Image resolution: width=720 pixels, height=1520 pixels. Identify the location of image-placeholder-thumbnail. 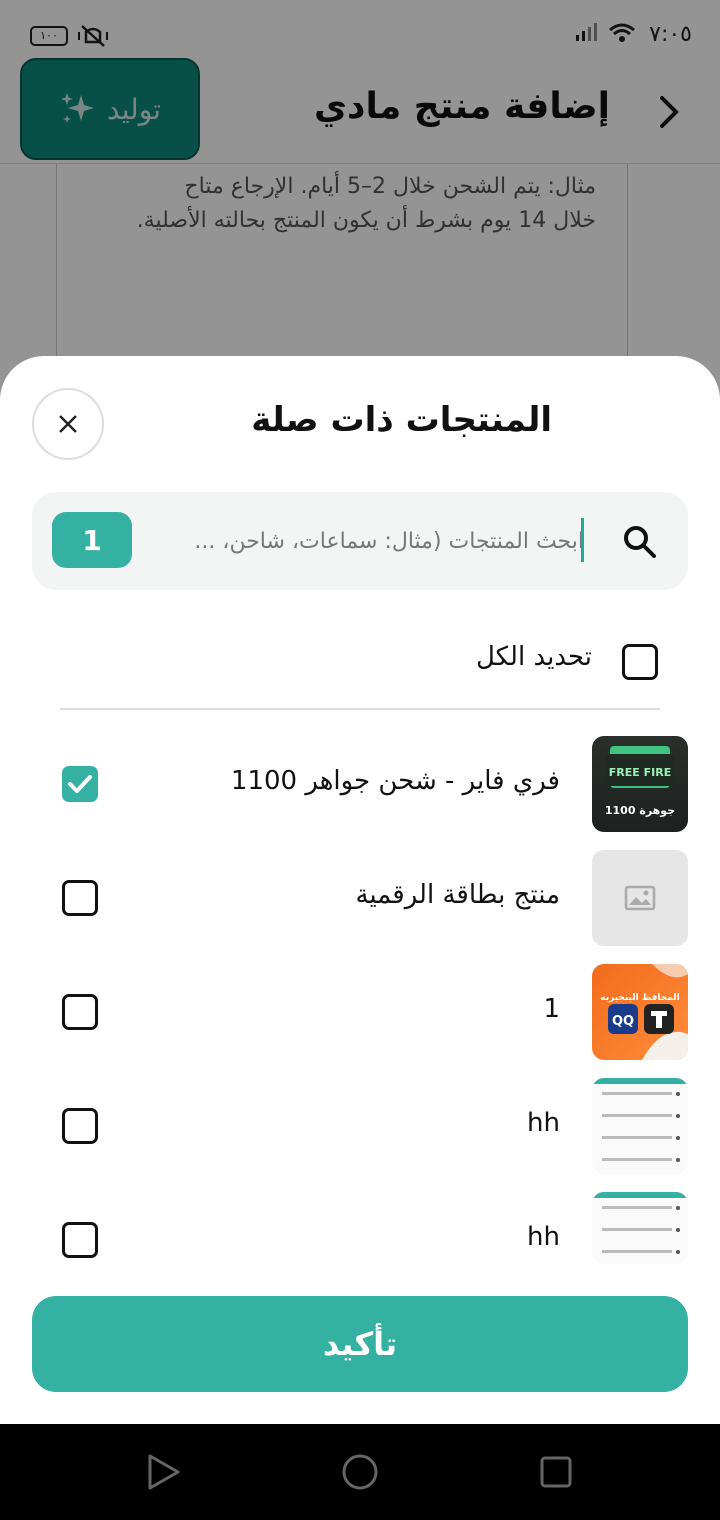
(640, 898).